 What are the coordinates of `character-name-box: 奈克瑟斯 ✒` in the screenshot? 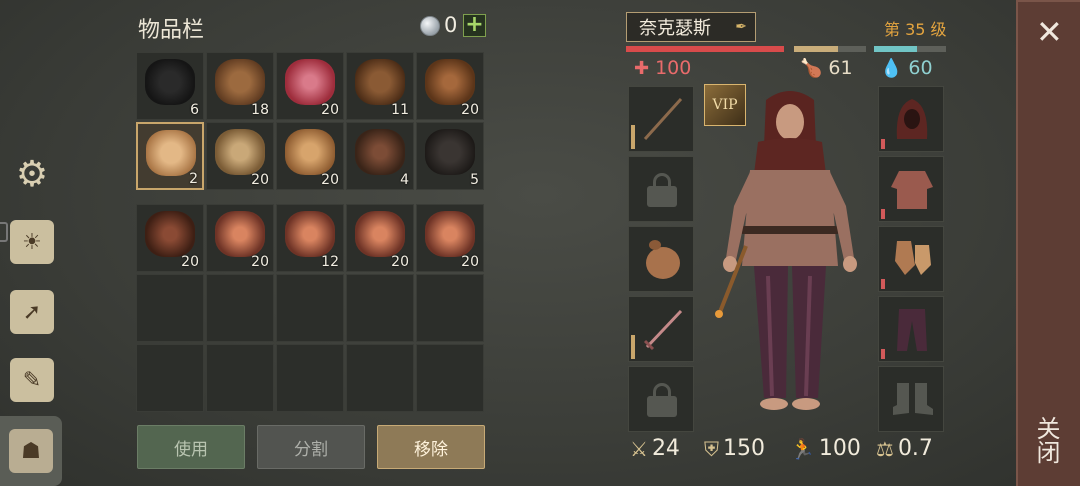 It's located at (691, 27).